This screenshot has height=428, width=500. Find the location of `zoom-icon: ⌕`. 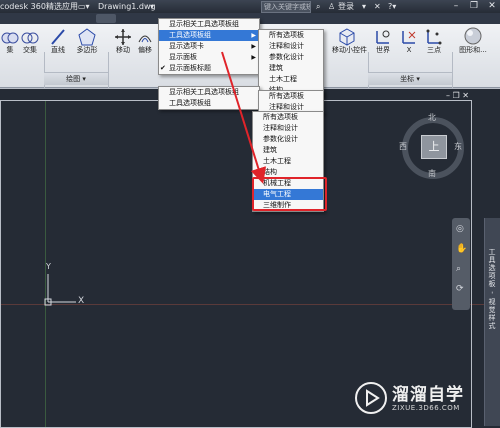

zoom-icon: ⌕ is located at coordinates (458, 269).